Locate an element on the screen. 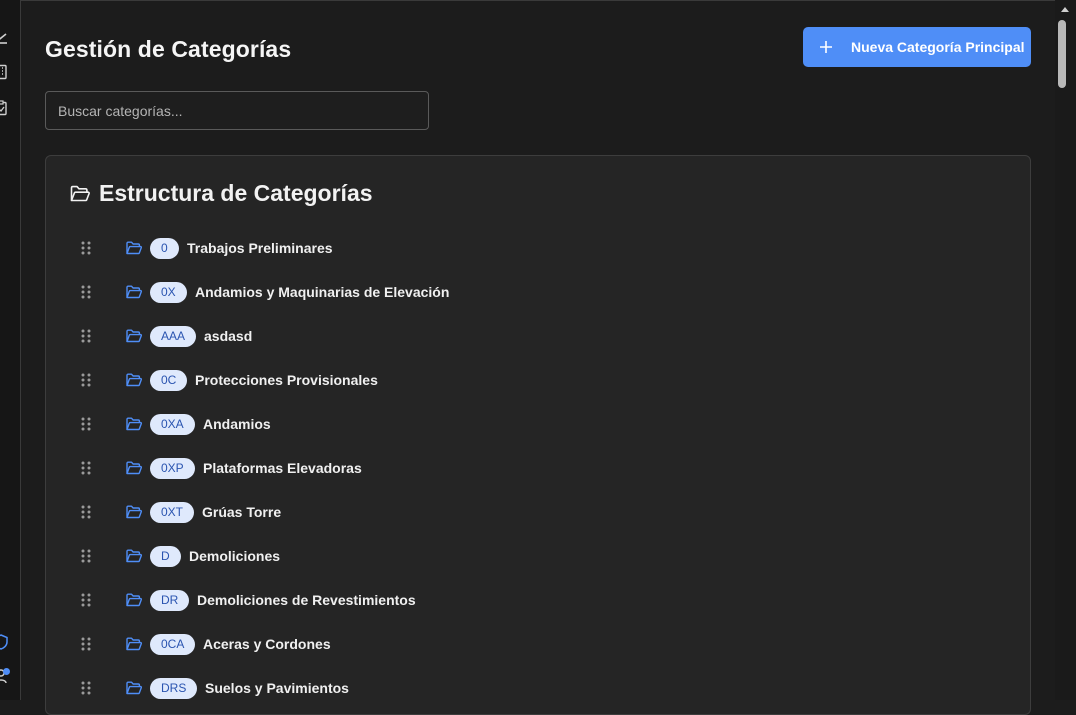 The width and height of the screenshot is (1076, 715). clipboard-icon is located at coordinates (4, 108).